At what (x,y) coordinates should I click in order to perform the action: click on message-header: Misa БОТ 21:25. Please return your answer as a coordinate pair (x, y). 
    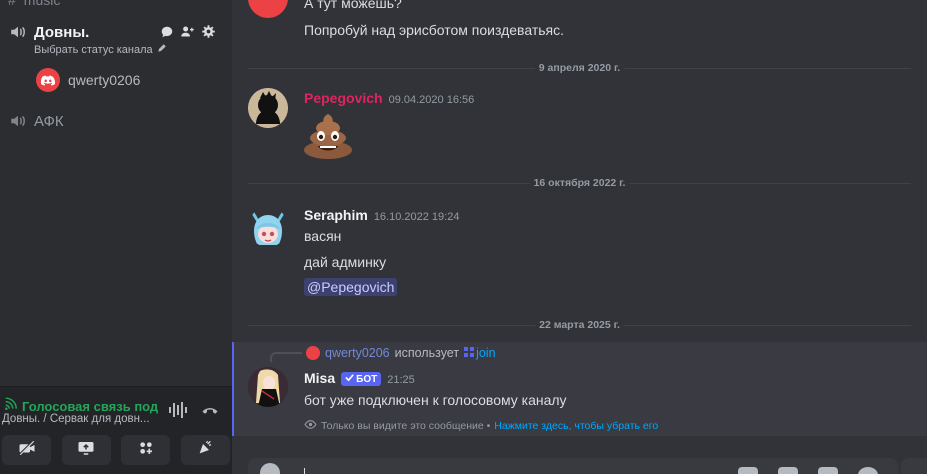
    Looking at the image, I should click on (359, 378).